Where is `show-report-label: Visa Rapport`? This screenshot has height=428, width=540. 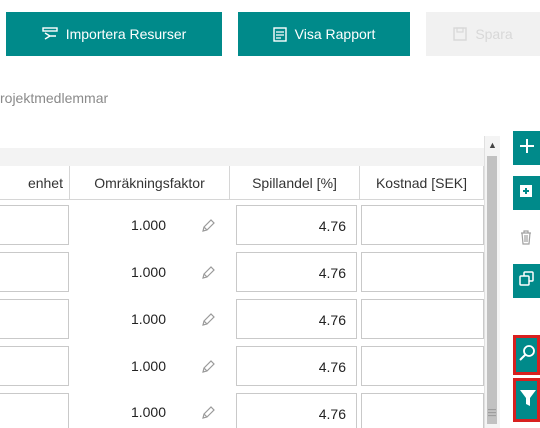
show-report-label: Visa Rapport is located at coordinates (335, 34).